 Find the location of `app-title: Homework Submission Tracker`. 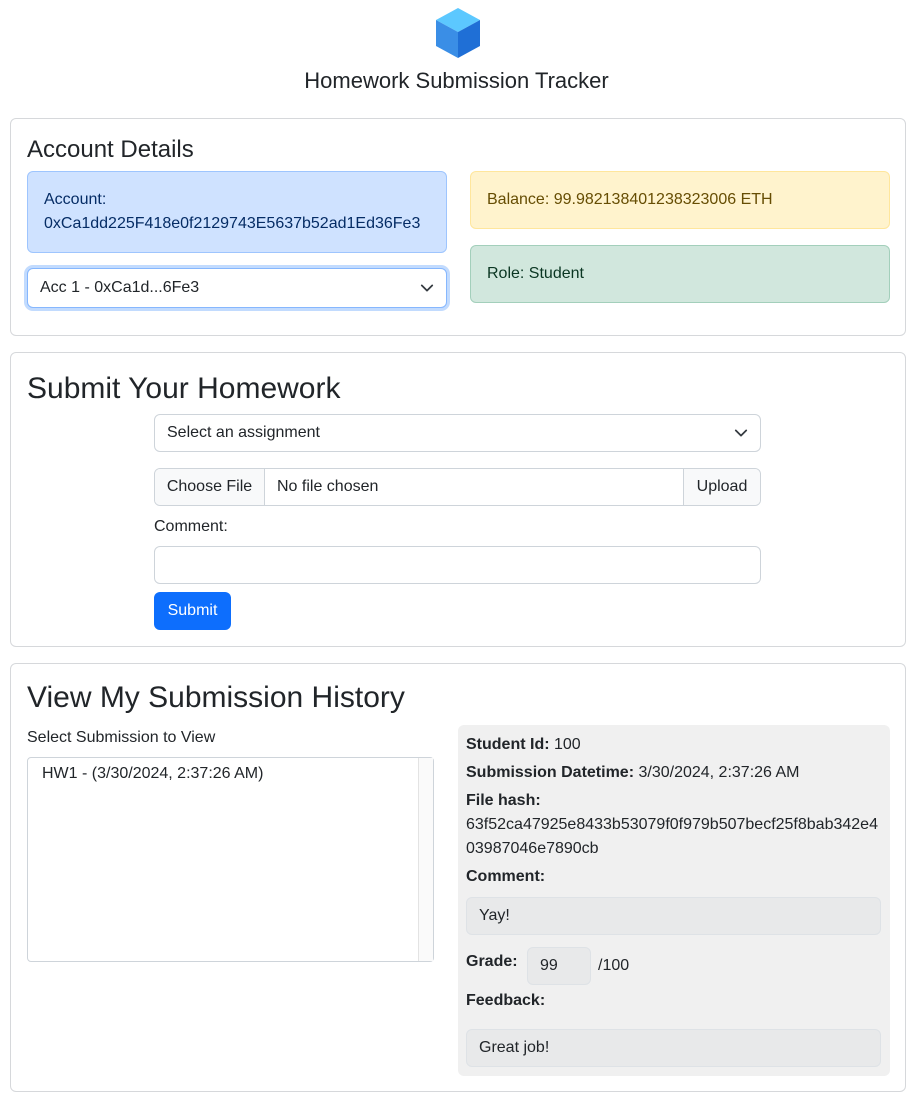

app-title: Homework Submission Tracker is located at coordinates (456, 80).